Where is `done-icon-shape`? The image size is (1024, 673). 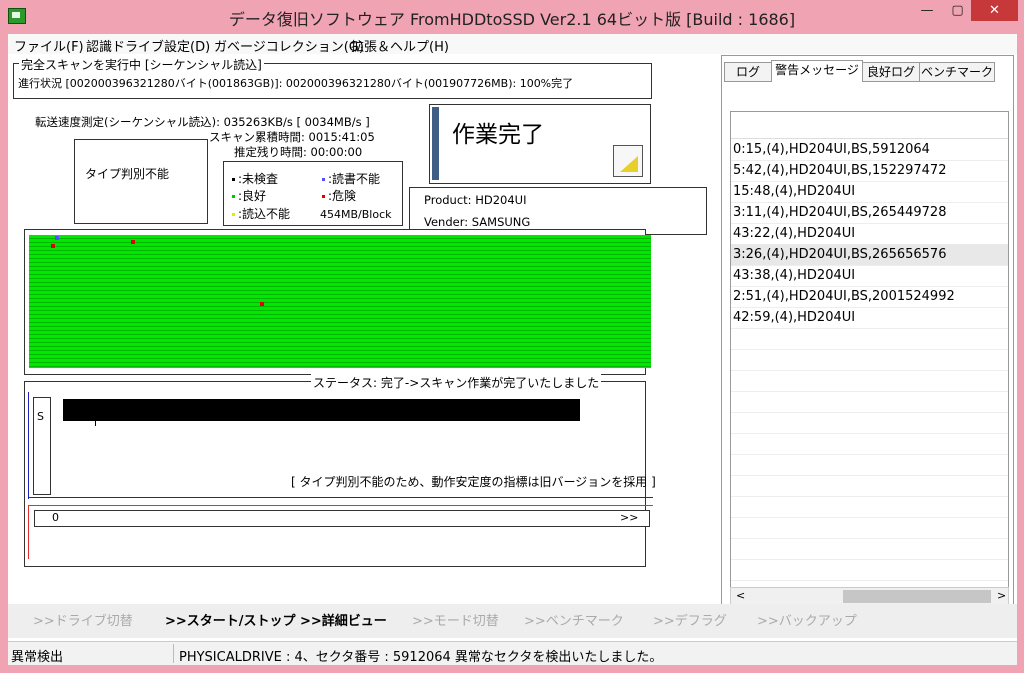 done-icon-shape is located at coordinates (629, 164).